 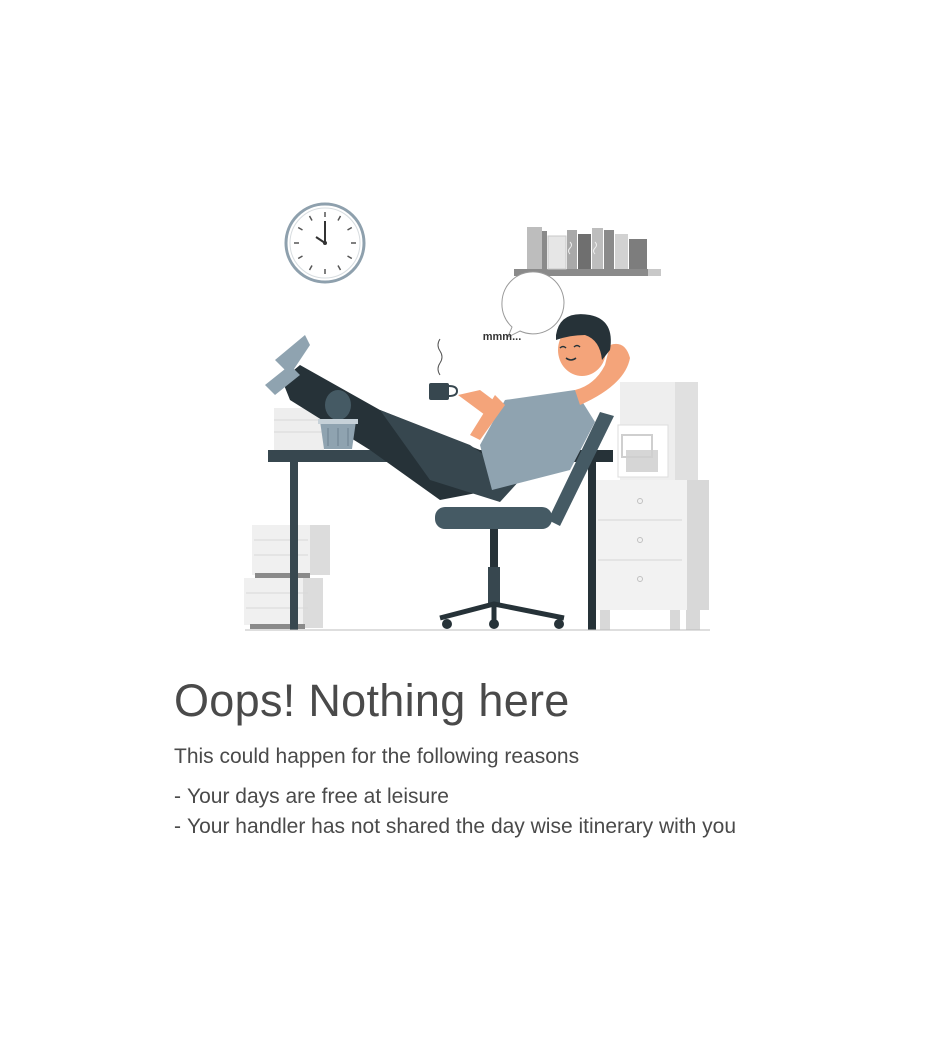 What do you see at coordinates (524, 797) in the screenshot?
I see `list-item: - Your days are free at leisure` at bounding box center [524, 797].